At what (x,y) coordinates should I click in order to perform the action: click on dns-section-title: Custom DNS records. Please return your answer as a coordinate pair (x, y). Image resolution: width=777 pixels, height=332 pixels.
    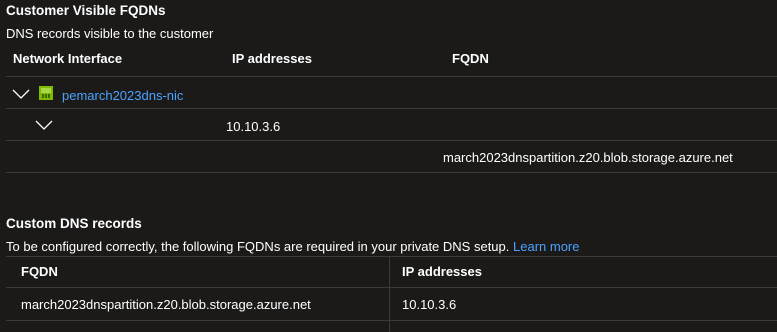
    Looking at the image, I should click on (74, 223).